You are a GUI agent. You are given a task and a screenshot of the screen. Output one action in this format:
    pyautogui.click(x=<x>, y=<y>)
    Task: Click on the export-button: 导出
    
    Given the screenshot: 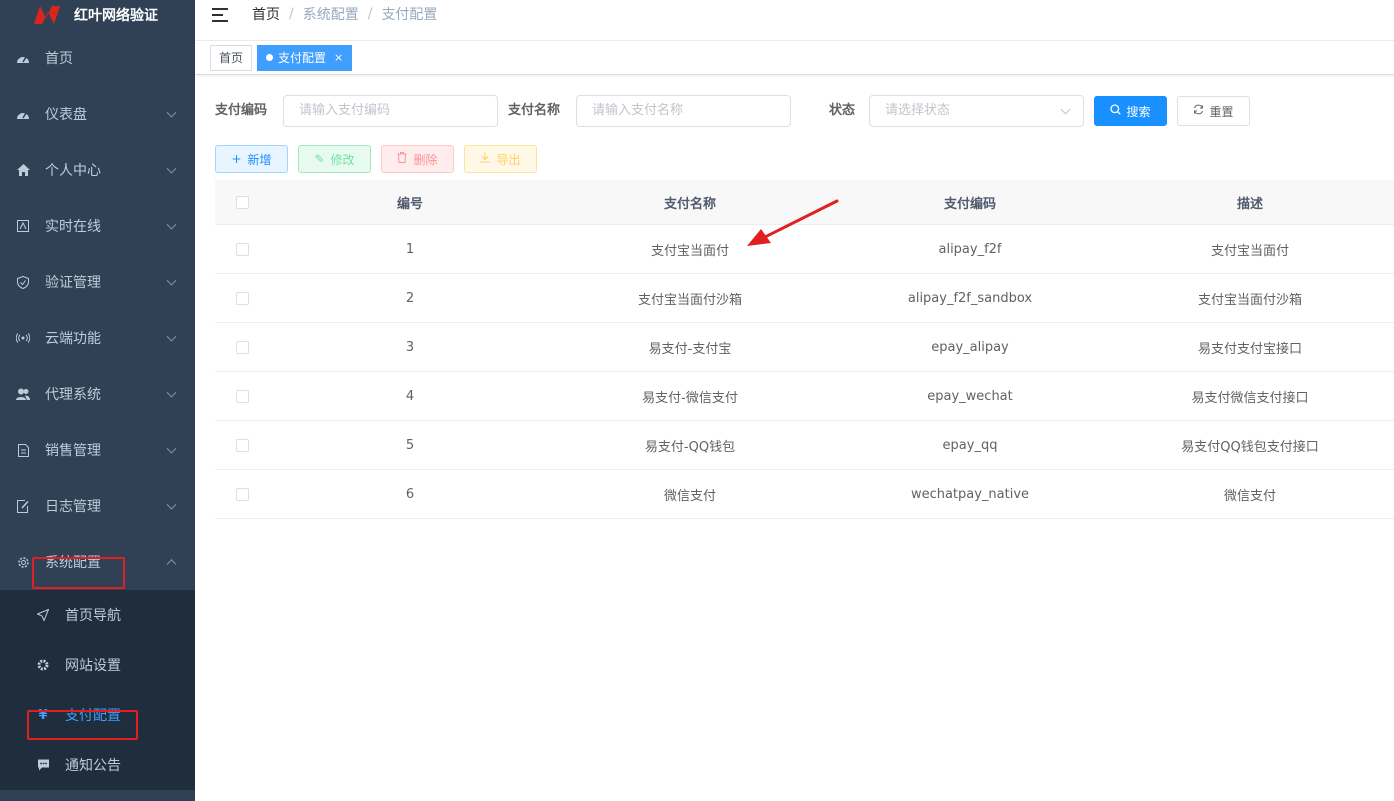 What is the action you would take?
    pyautogui.click(x=500, y=159)
    